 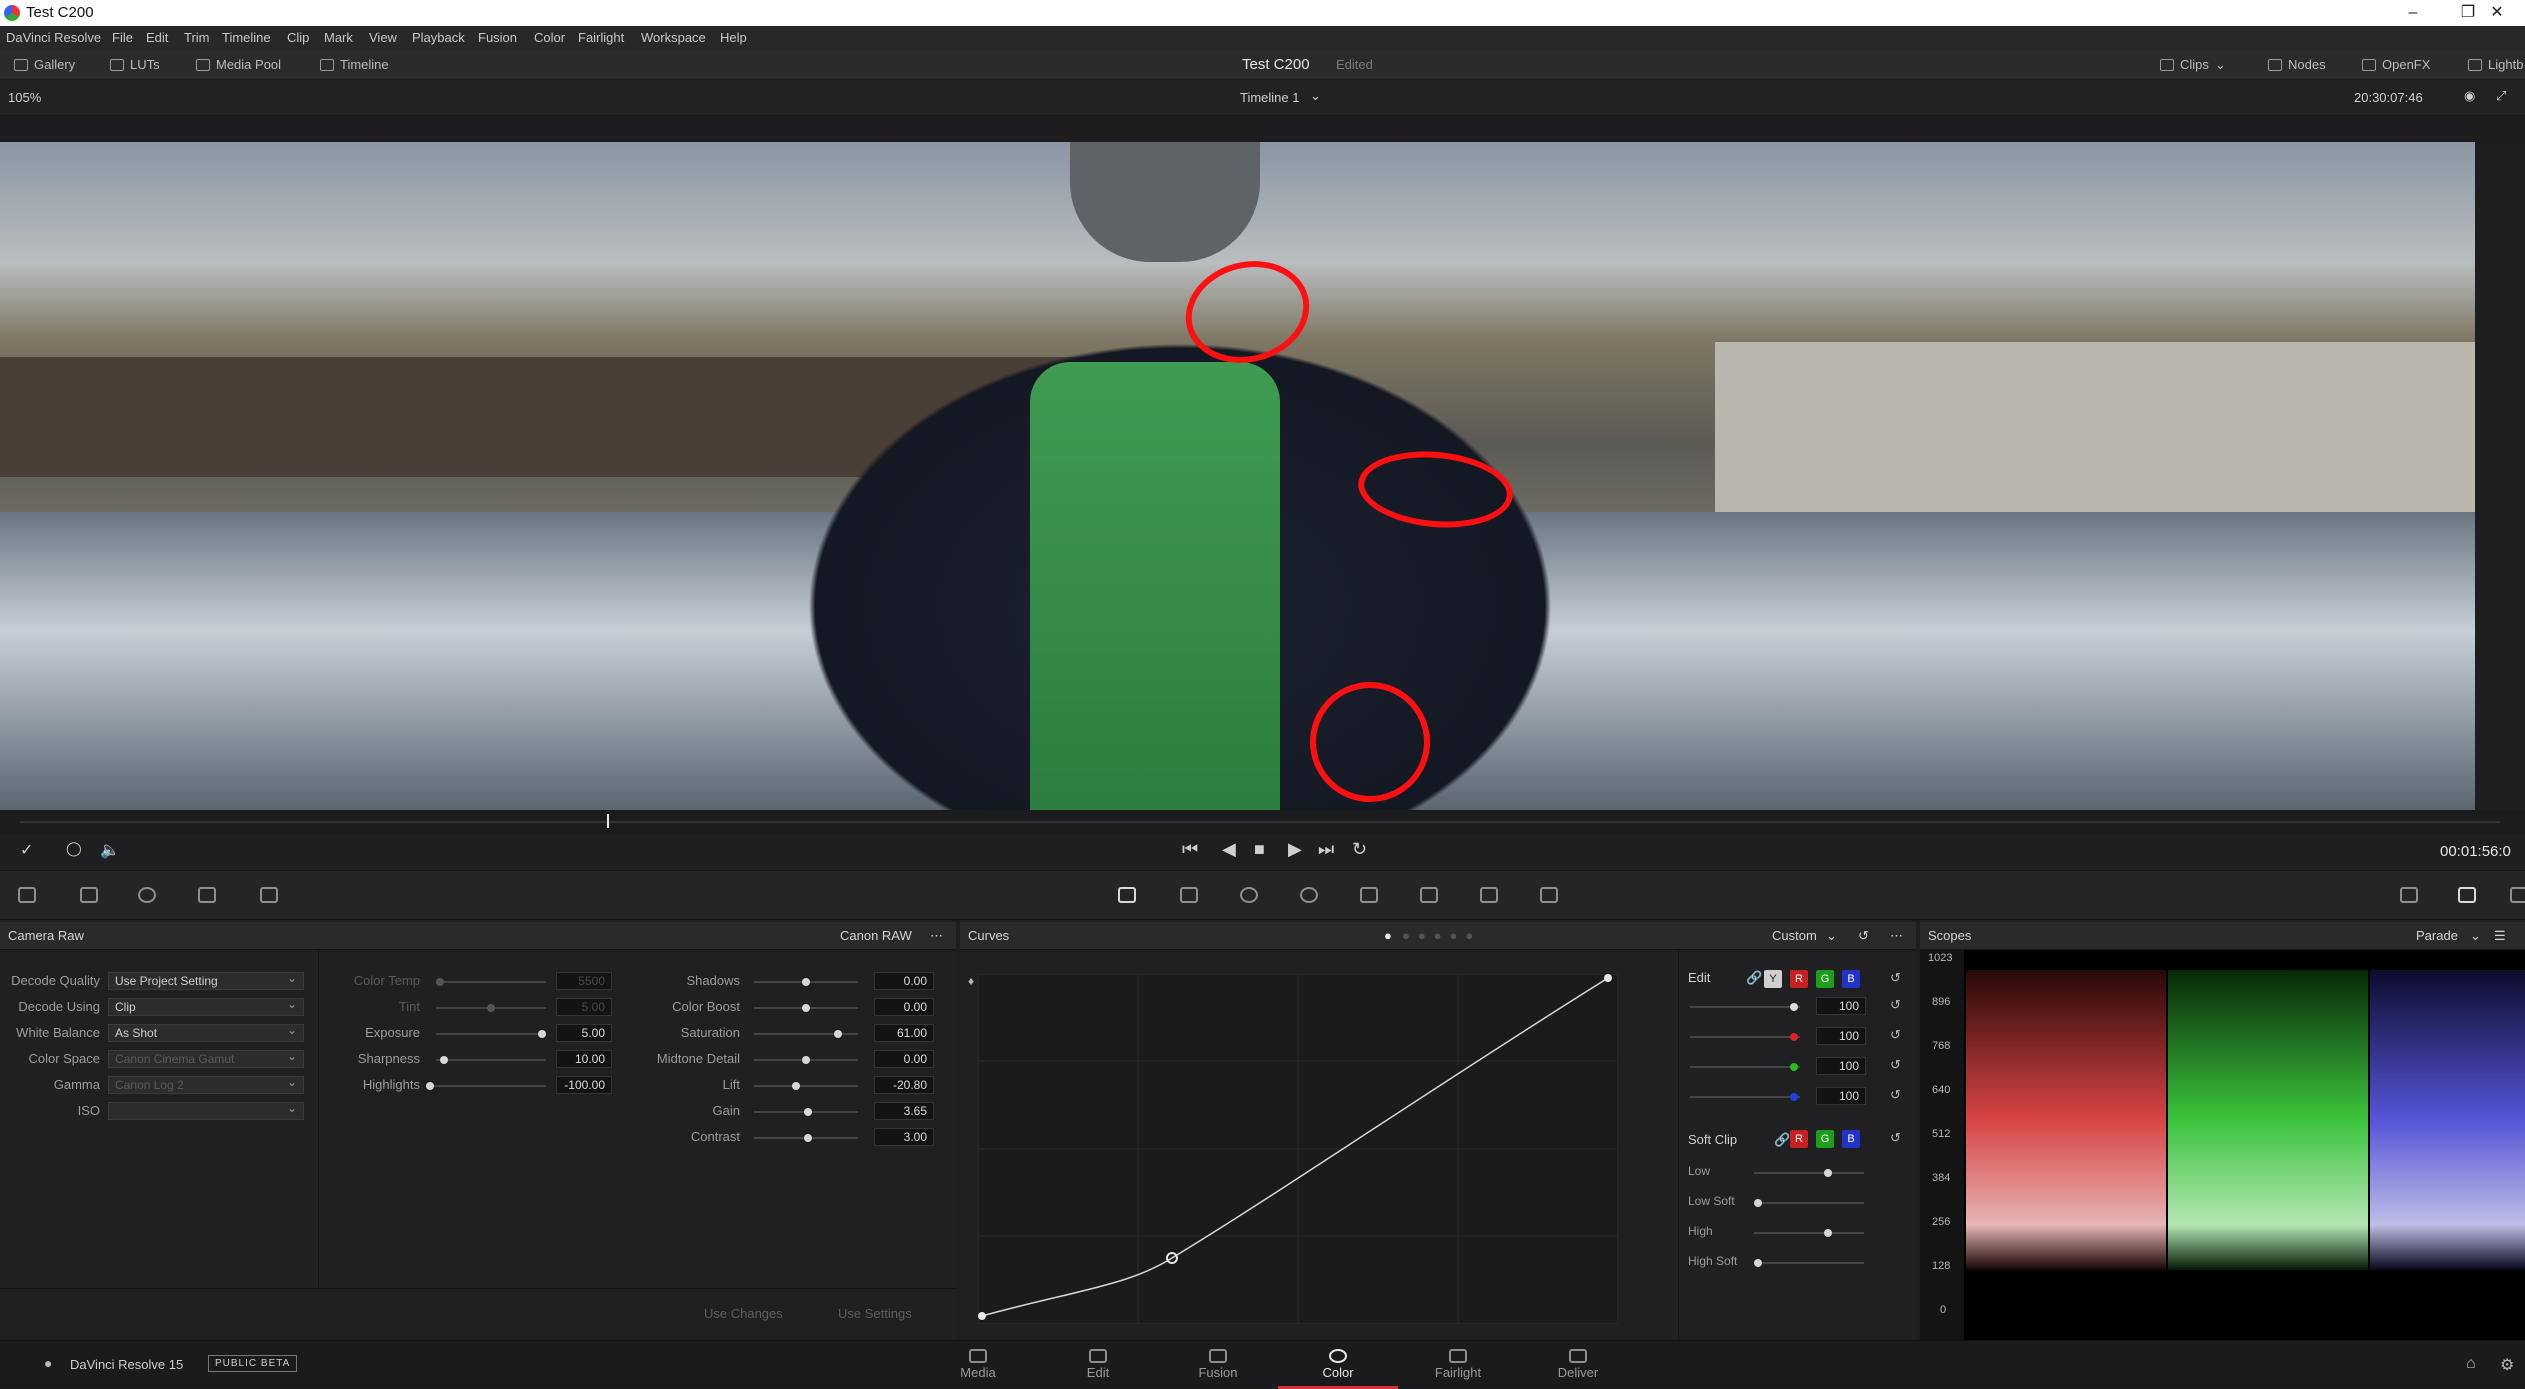 What do you see at coordinates (1229, 849) in the screenshot?
I see `play-reverse-icon: ◀` at bounding box center [1229, 849].